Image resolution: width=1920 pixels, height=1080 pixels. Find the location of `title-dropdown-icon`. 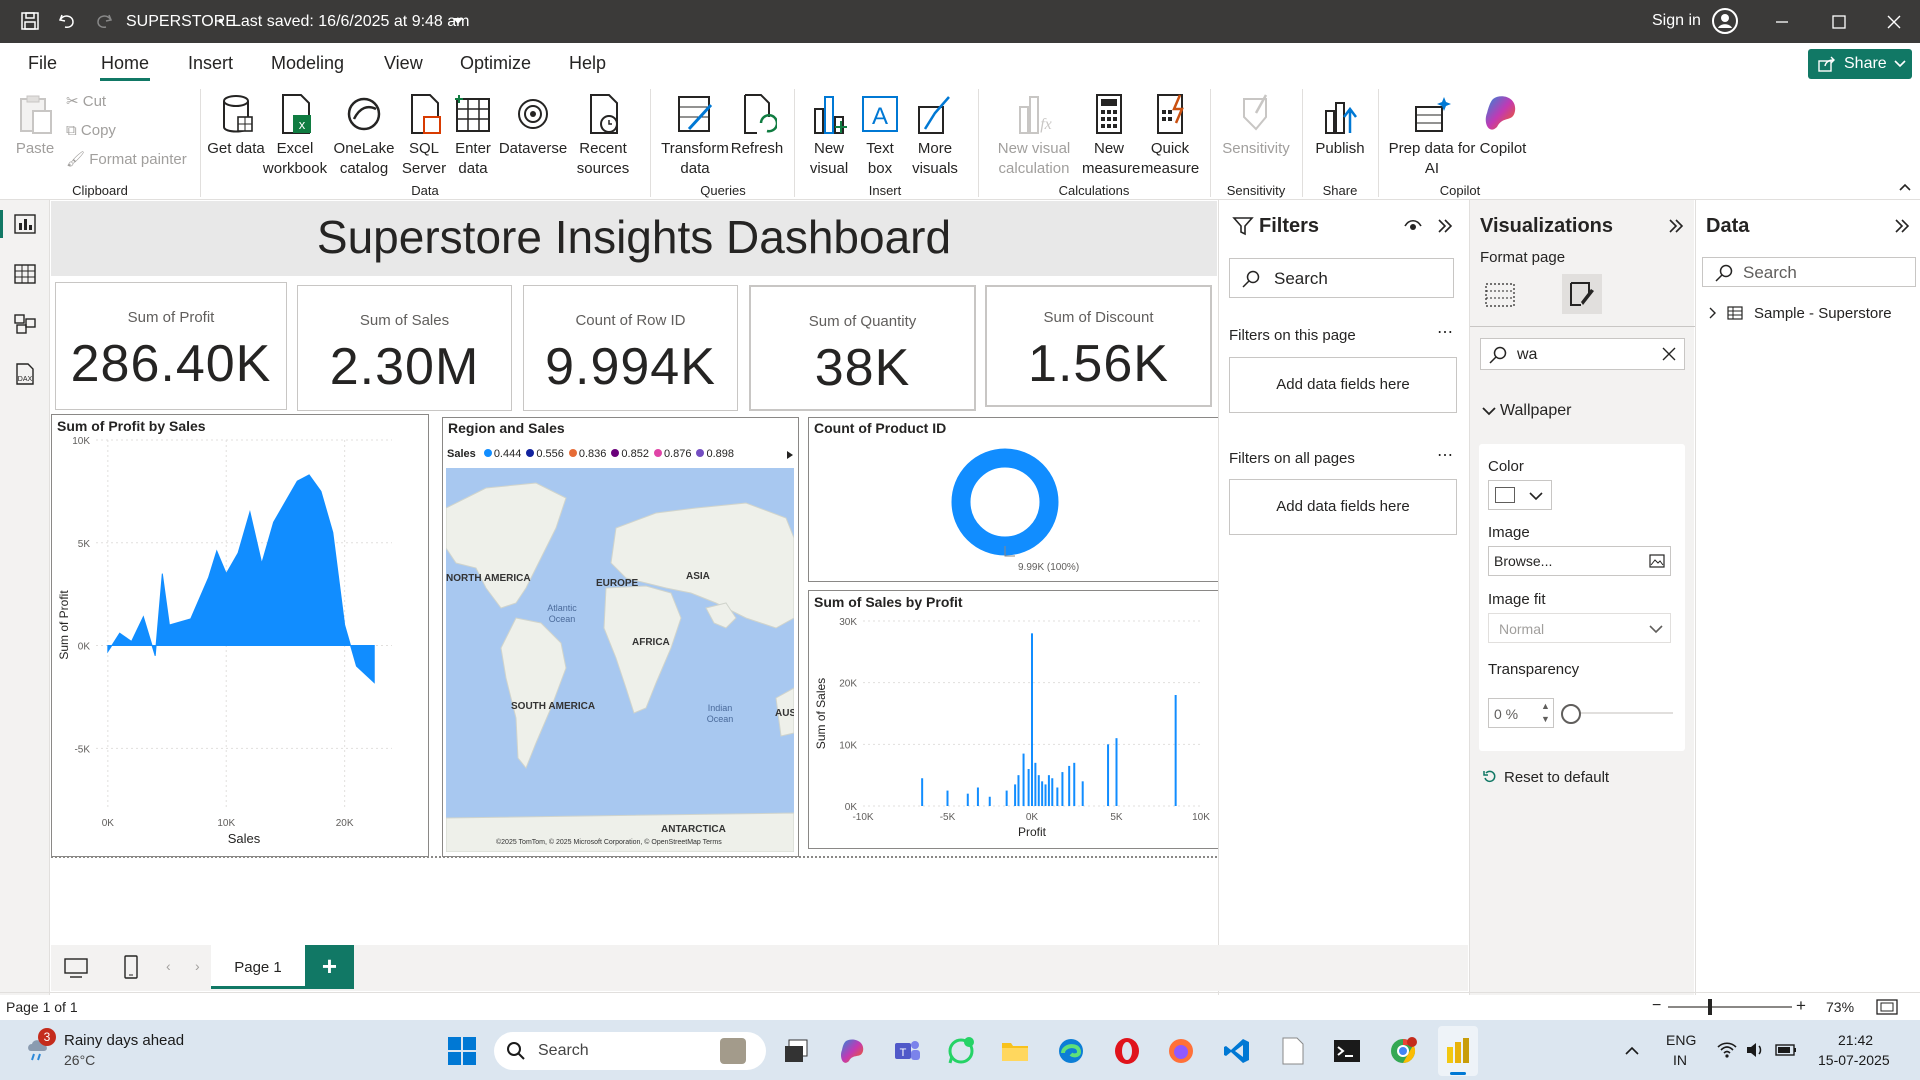

title-dropdown-icon is located at coordinates (458, 21).